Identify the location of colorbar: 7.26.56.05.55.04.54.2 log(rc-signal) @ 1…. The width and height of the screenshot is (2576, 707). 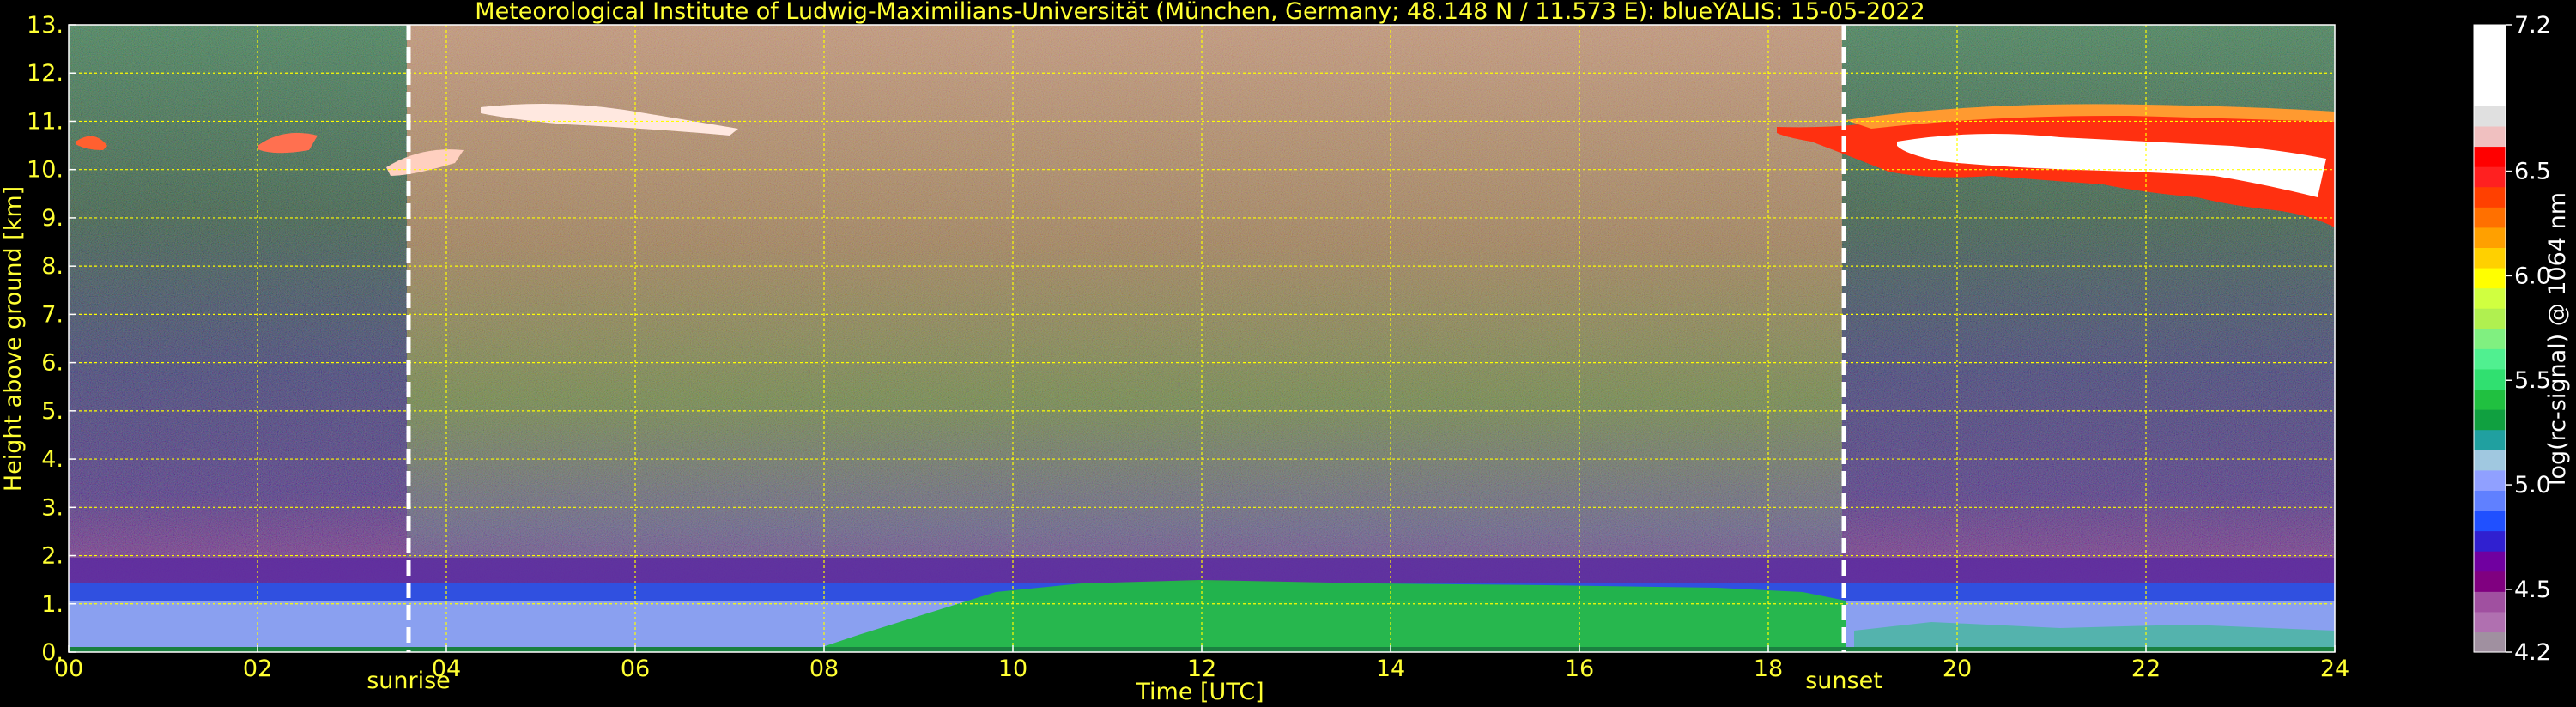
(2522, 339).